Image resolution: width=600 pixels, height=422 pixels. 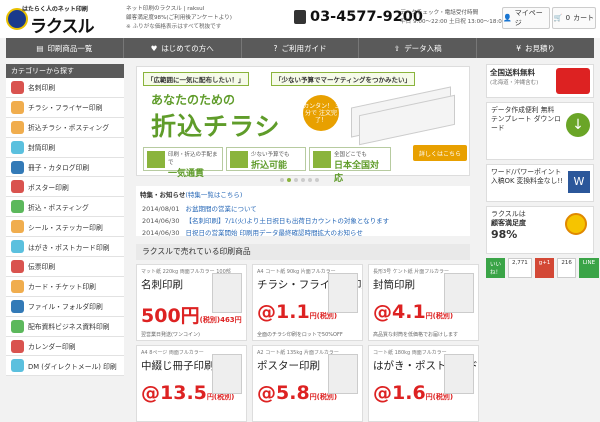 What do you see at coordinates (283, 393) in the screenshot?
I see `price-value: @5.8` at bounding box center [283, 393].